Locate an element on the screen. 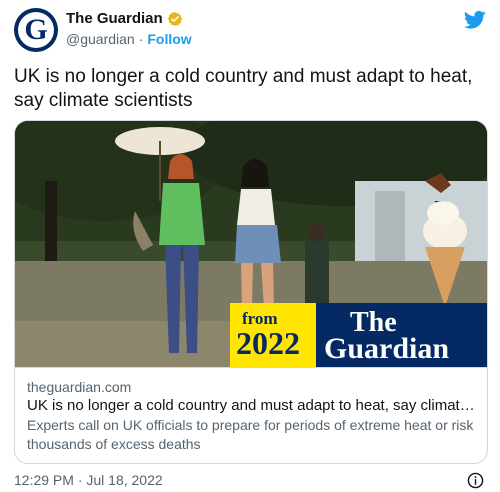 The height and width of the screenshot is (492, 500). tweet-footer: 12:29 PM · Jul 18, 2022 is located at coordinates (250, 481).